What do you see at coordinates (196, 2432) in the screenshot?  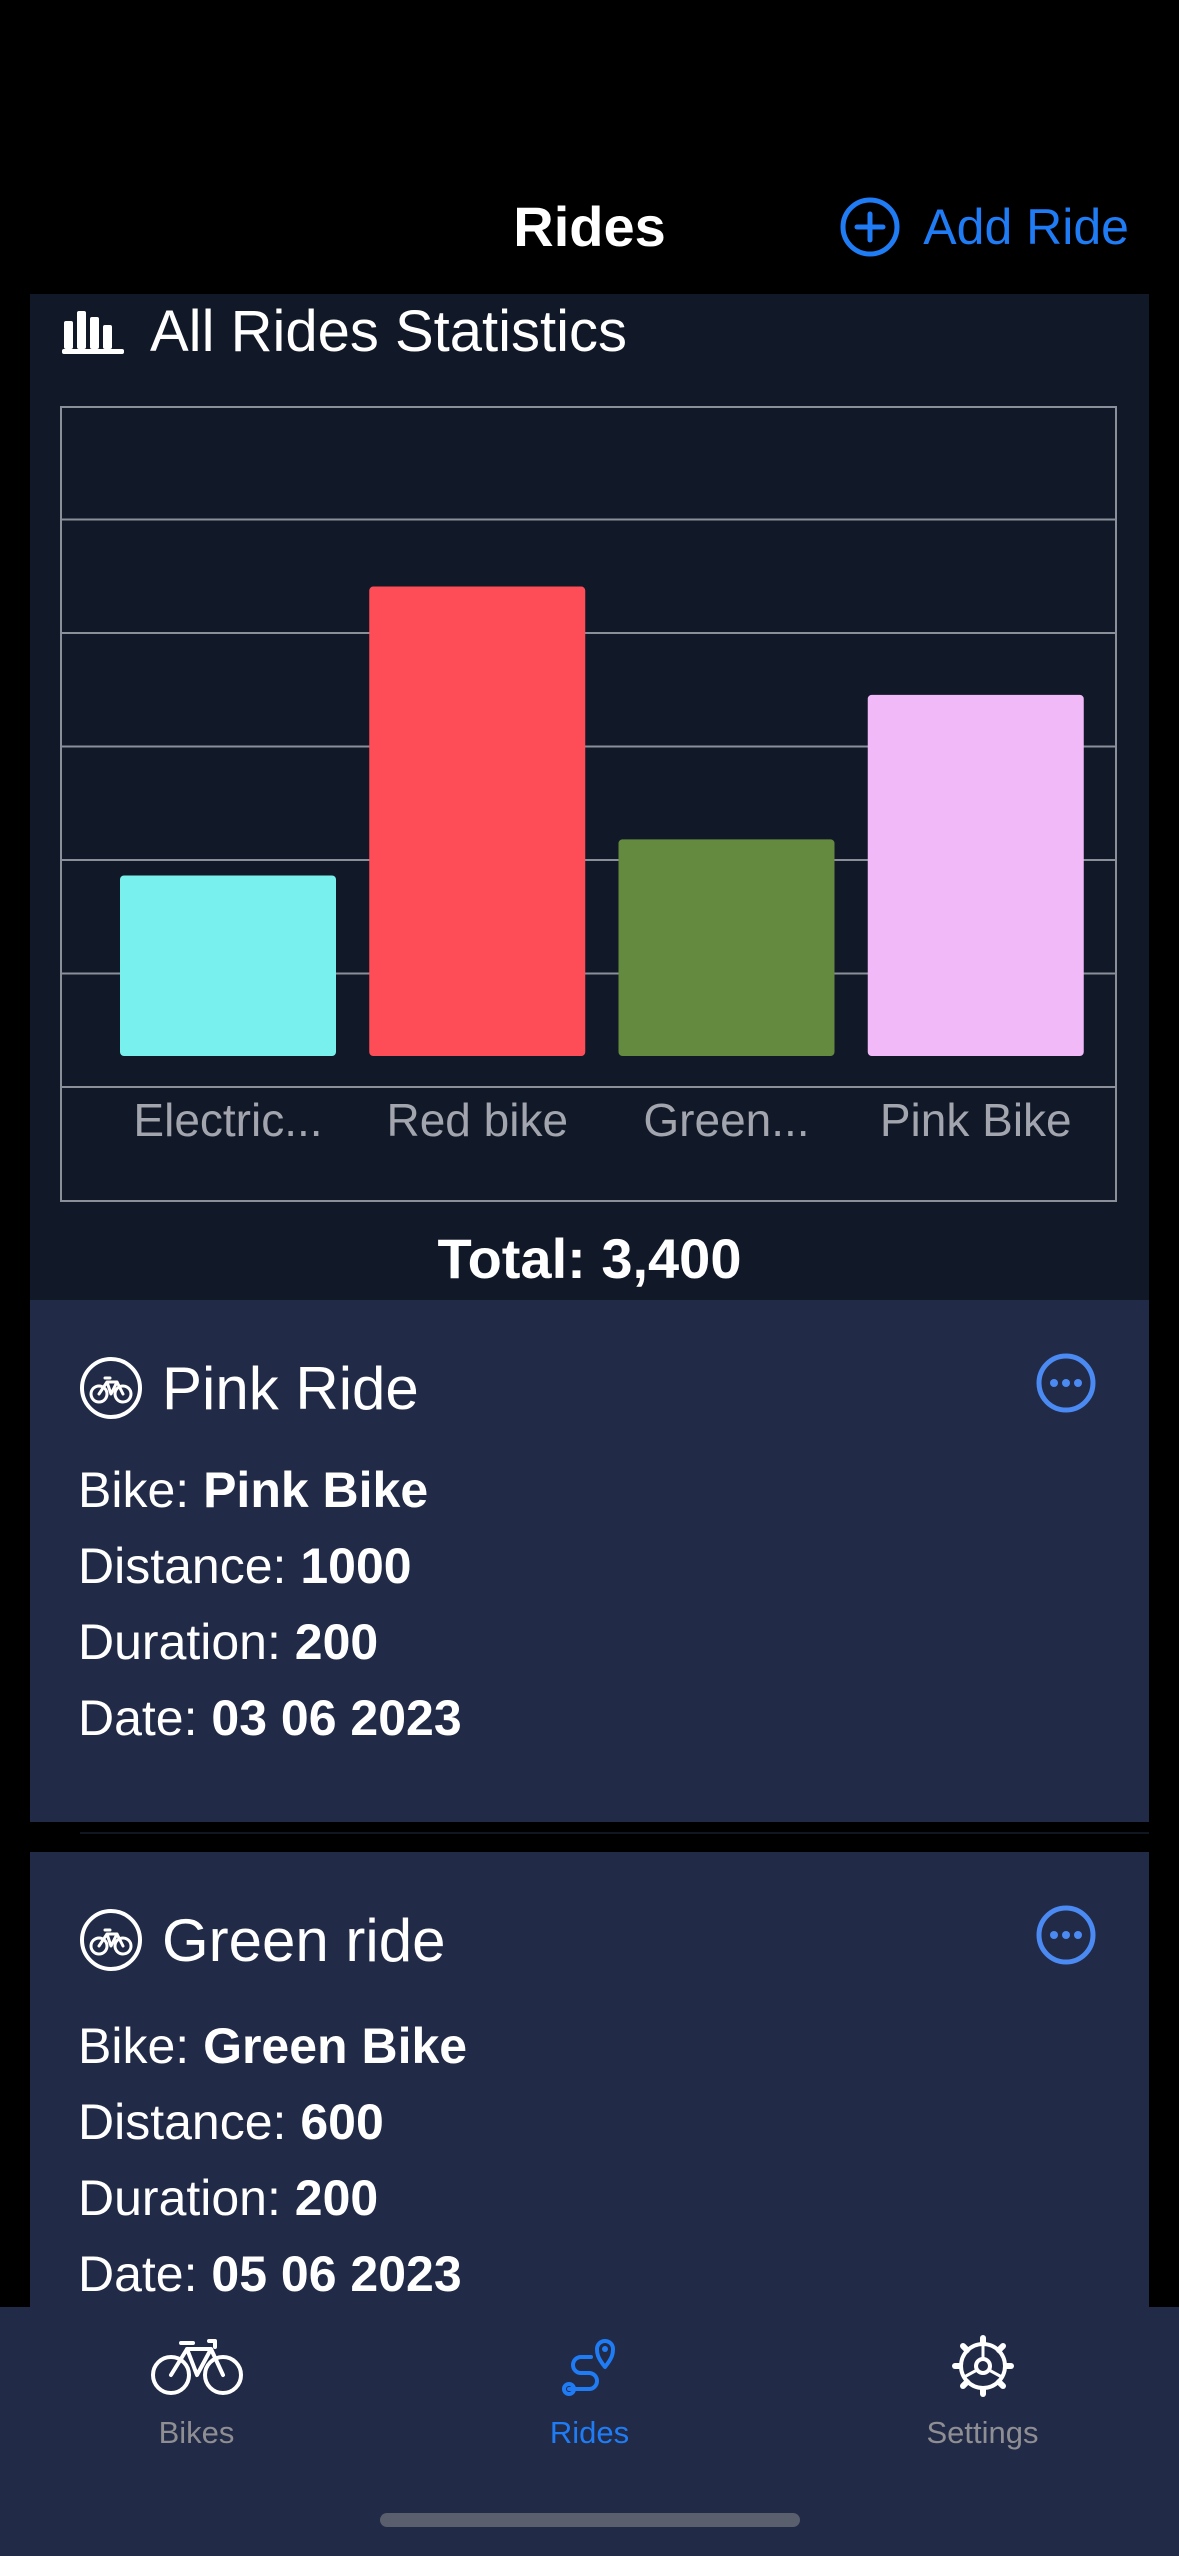 I see `tab-bikes-label: Bikes` at bounding box center [196, 2432].